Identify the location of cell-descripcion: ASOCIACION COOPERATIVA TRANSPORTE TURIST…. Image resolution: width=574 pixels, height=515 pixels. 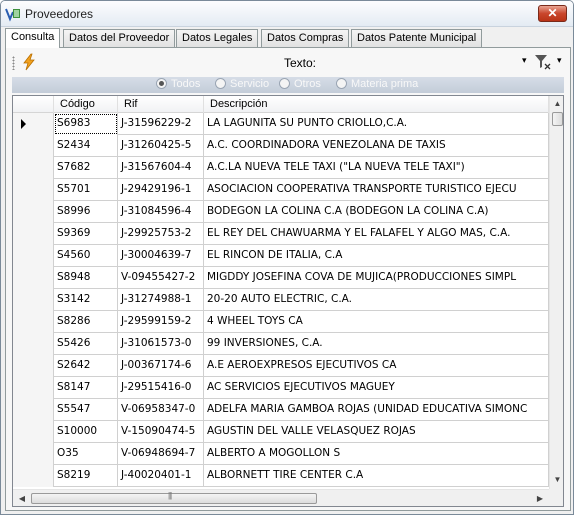
(376, 190).